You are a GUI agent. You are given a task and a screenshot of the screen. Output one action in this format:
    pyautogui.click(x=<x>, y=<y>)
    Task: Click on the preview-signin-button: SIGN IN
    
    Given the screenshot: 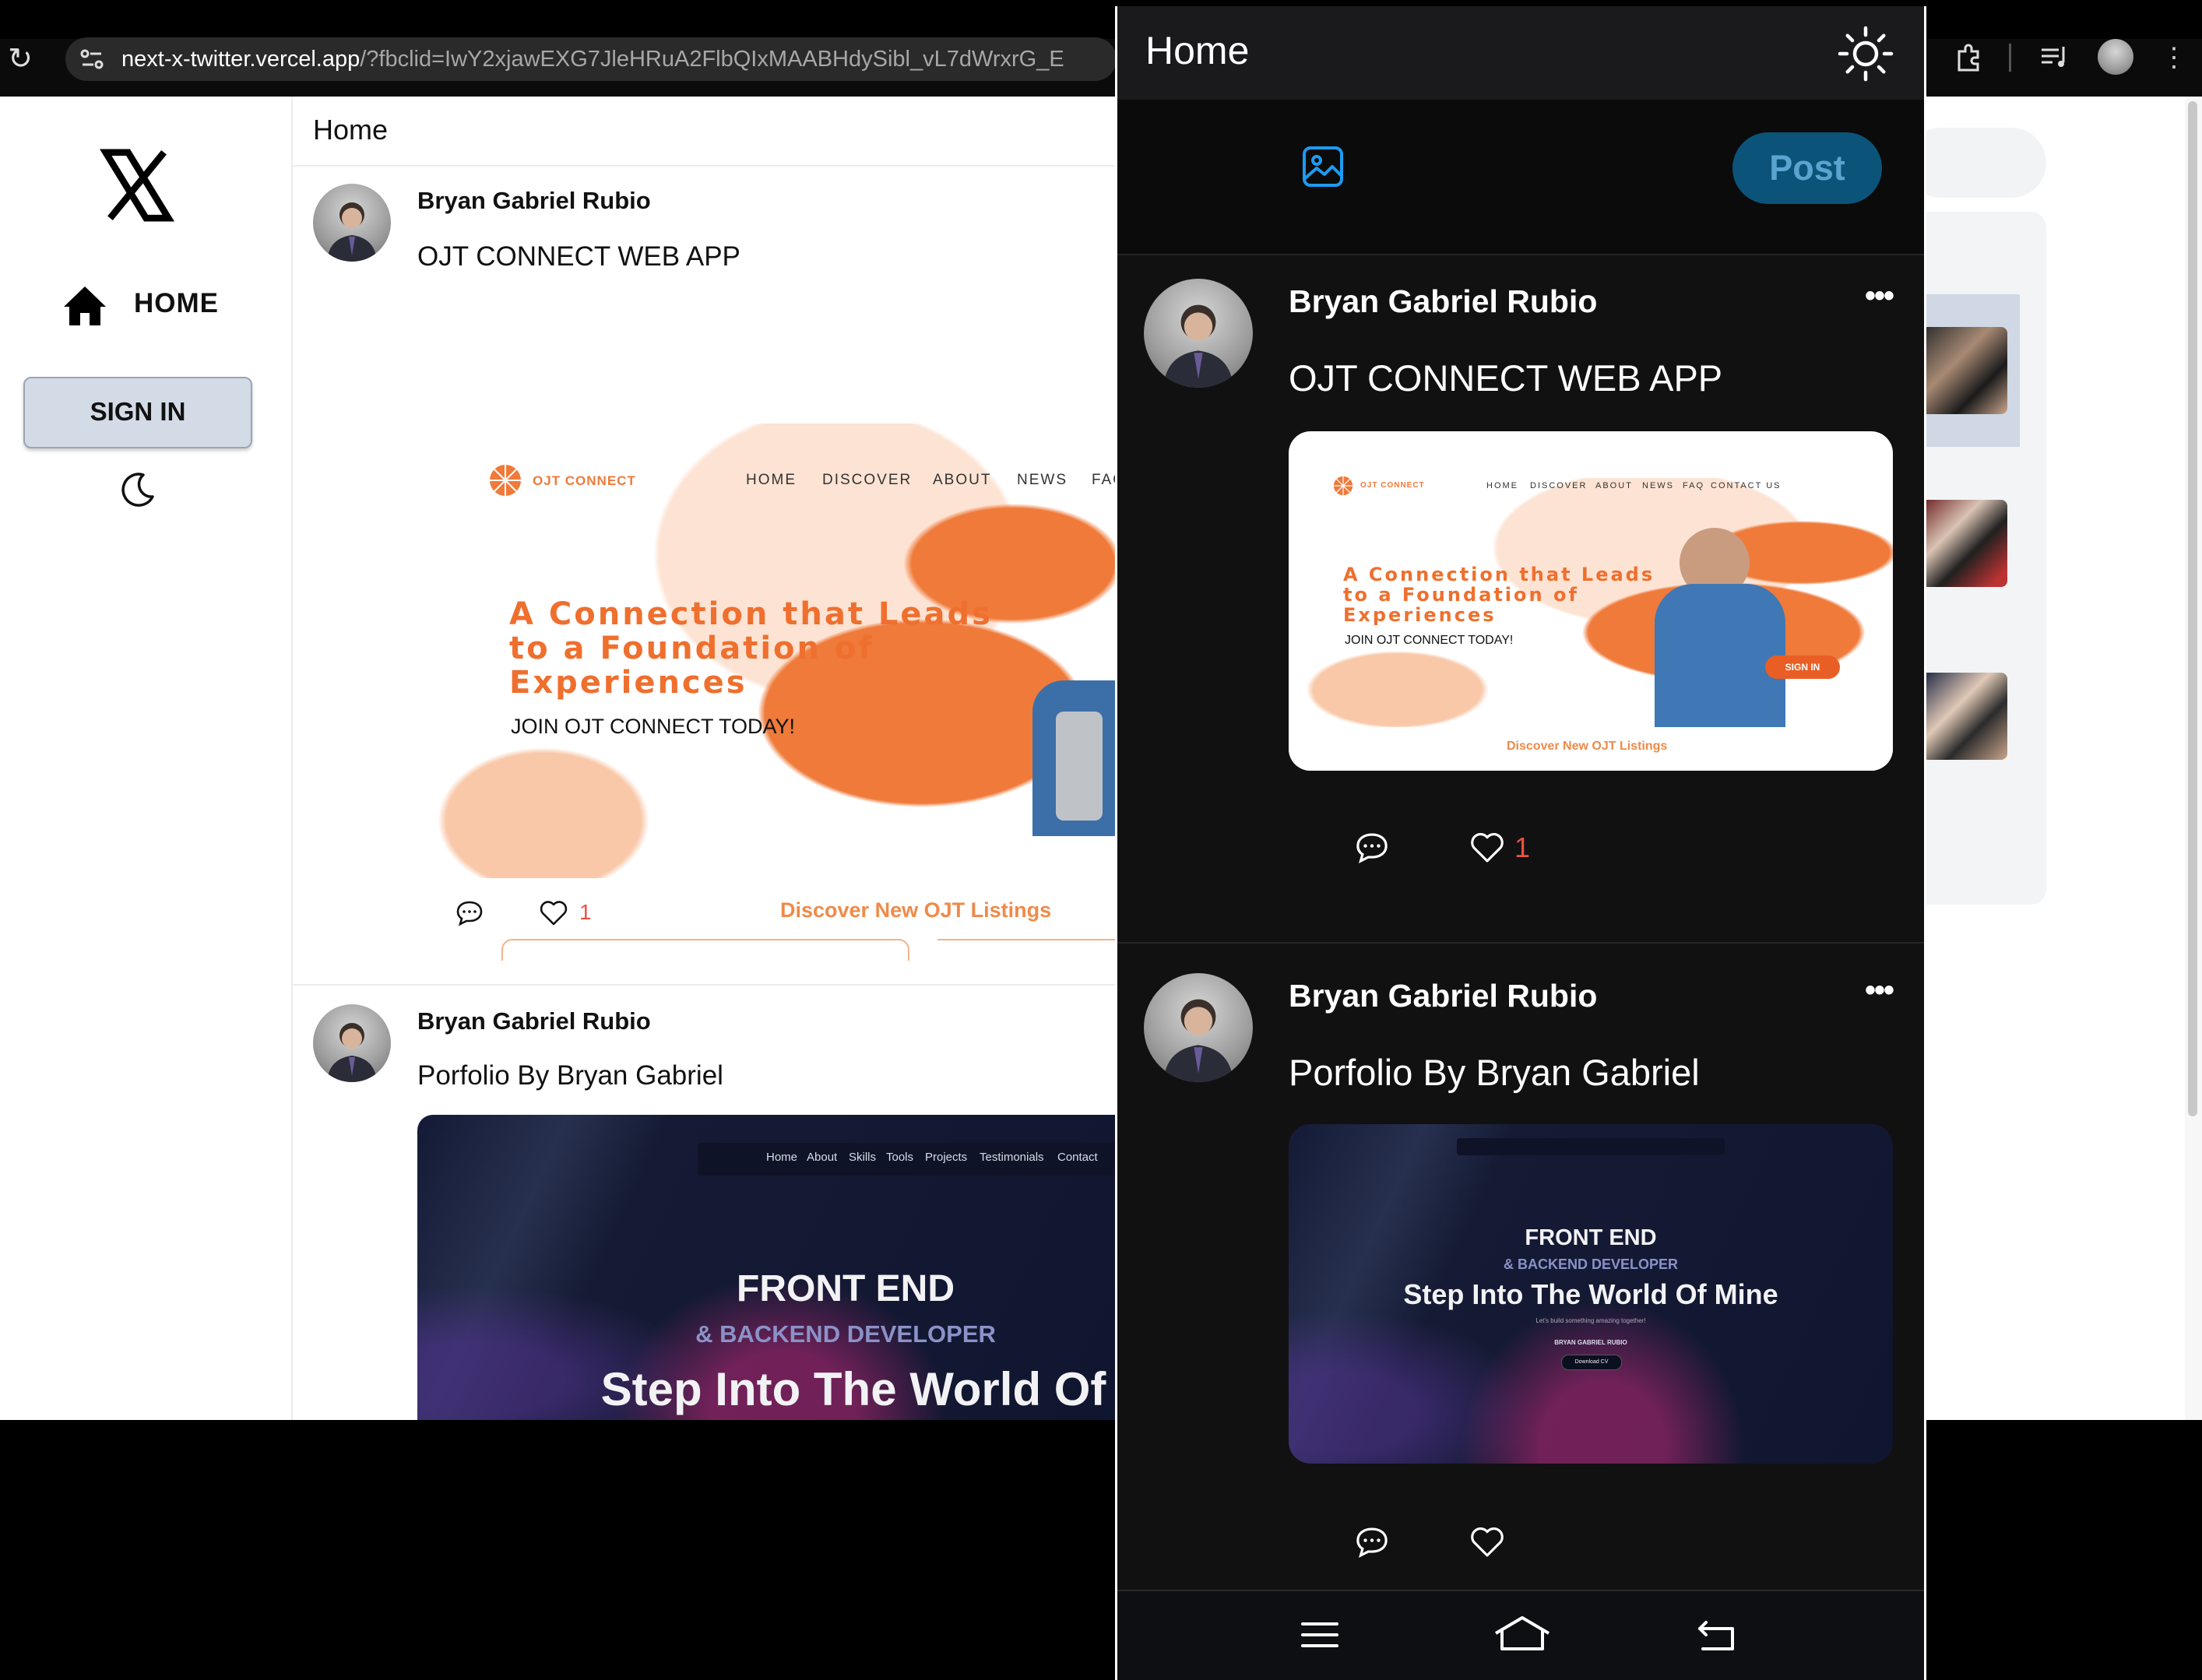 What is the action you would take?
    pyautogui.click(x=1802, y=667)
    